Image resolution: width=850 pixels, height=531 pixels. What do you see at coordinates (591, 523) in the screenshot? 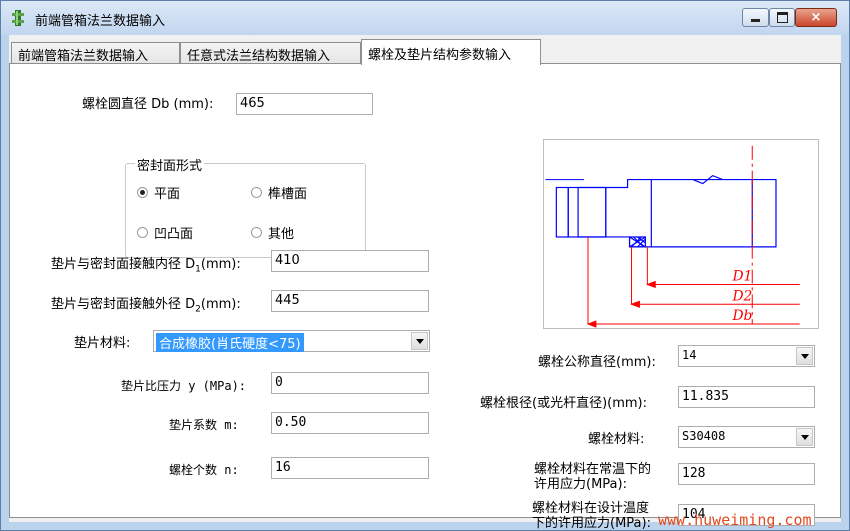
I see `bolt-allow-design-label-line2: 下的许用应力(MPa):` at bounding box center [591, 523].